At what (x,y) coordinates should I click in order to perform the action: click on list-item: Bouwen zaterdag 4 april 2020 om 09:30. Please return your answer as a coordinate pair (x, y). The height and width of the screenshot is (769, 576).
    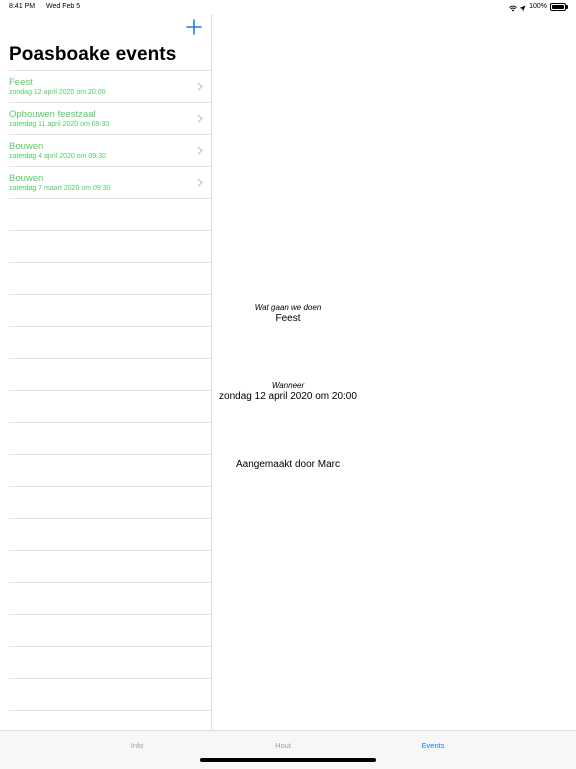
    Looking at the image, I should click on (110, 150).